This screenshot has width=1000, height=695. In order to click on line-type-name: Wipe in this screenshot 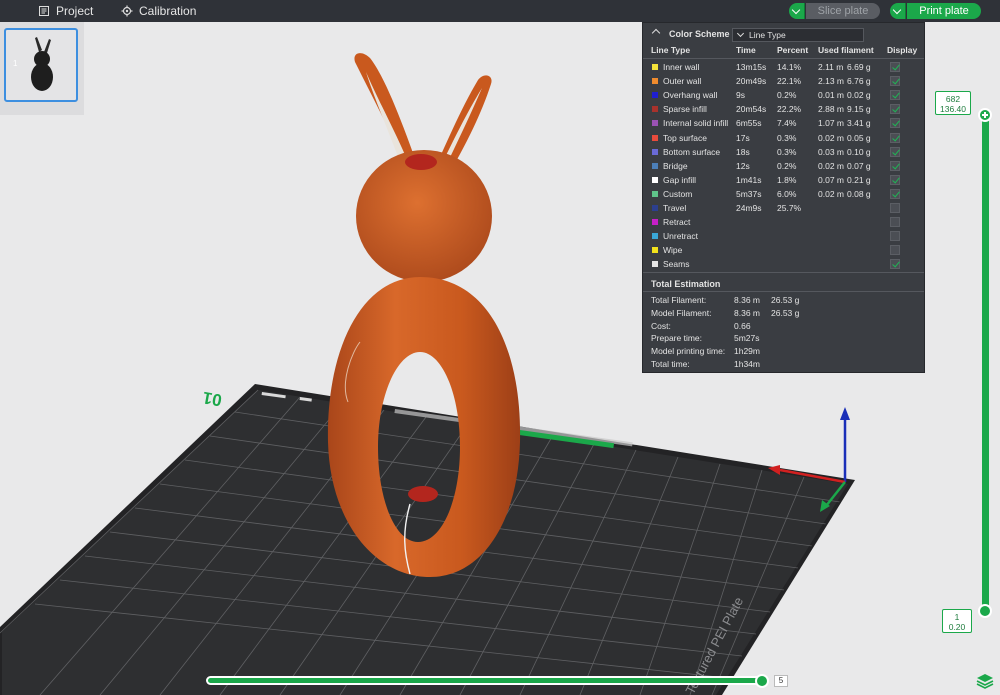, I will do `click(673, 250)`.